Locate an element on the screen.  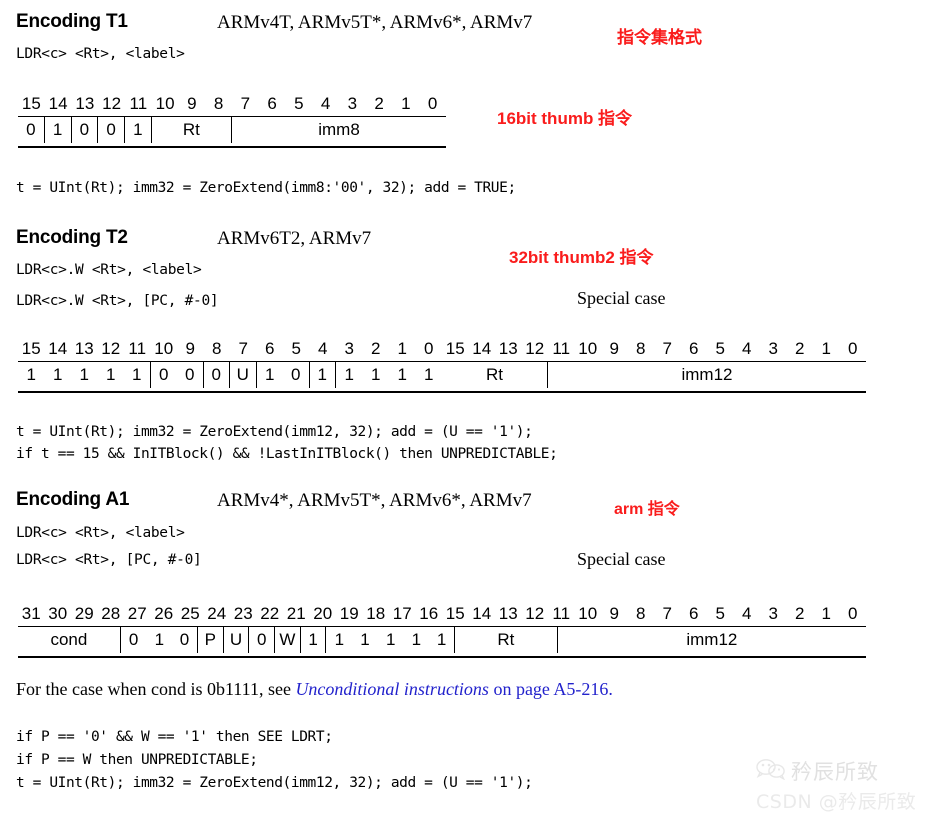
watermark: 矜辰所致 CSDN @矜辰所致 is located at coordinates (836, 785).